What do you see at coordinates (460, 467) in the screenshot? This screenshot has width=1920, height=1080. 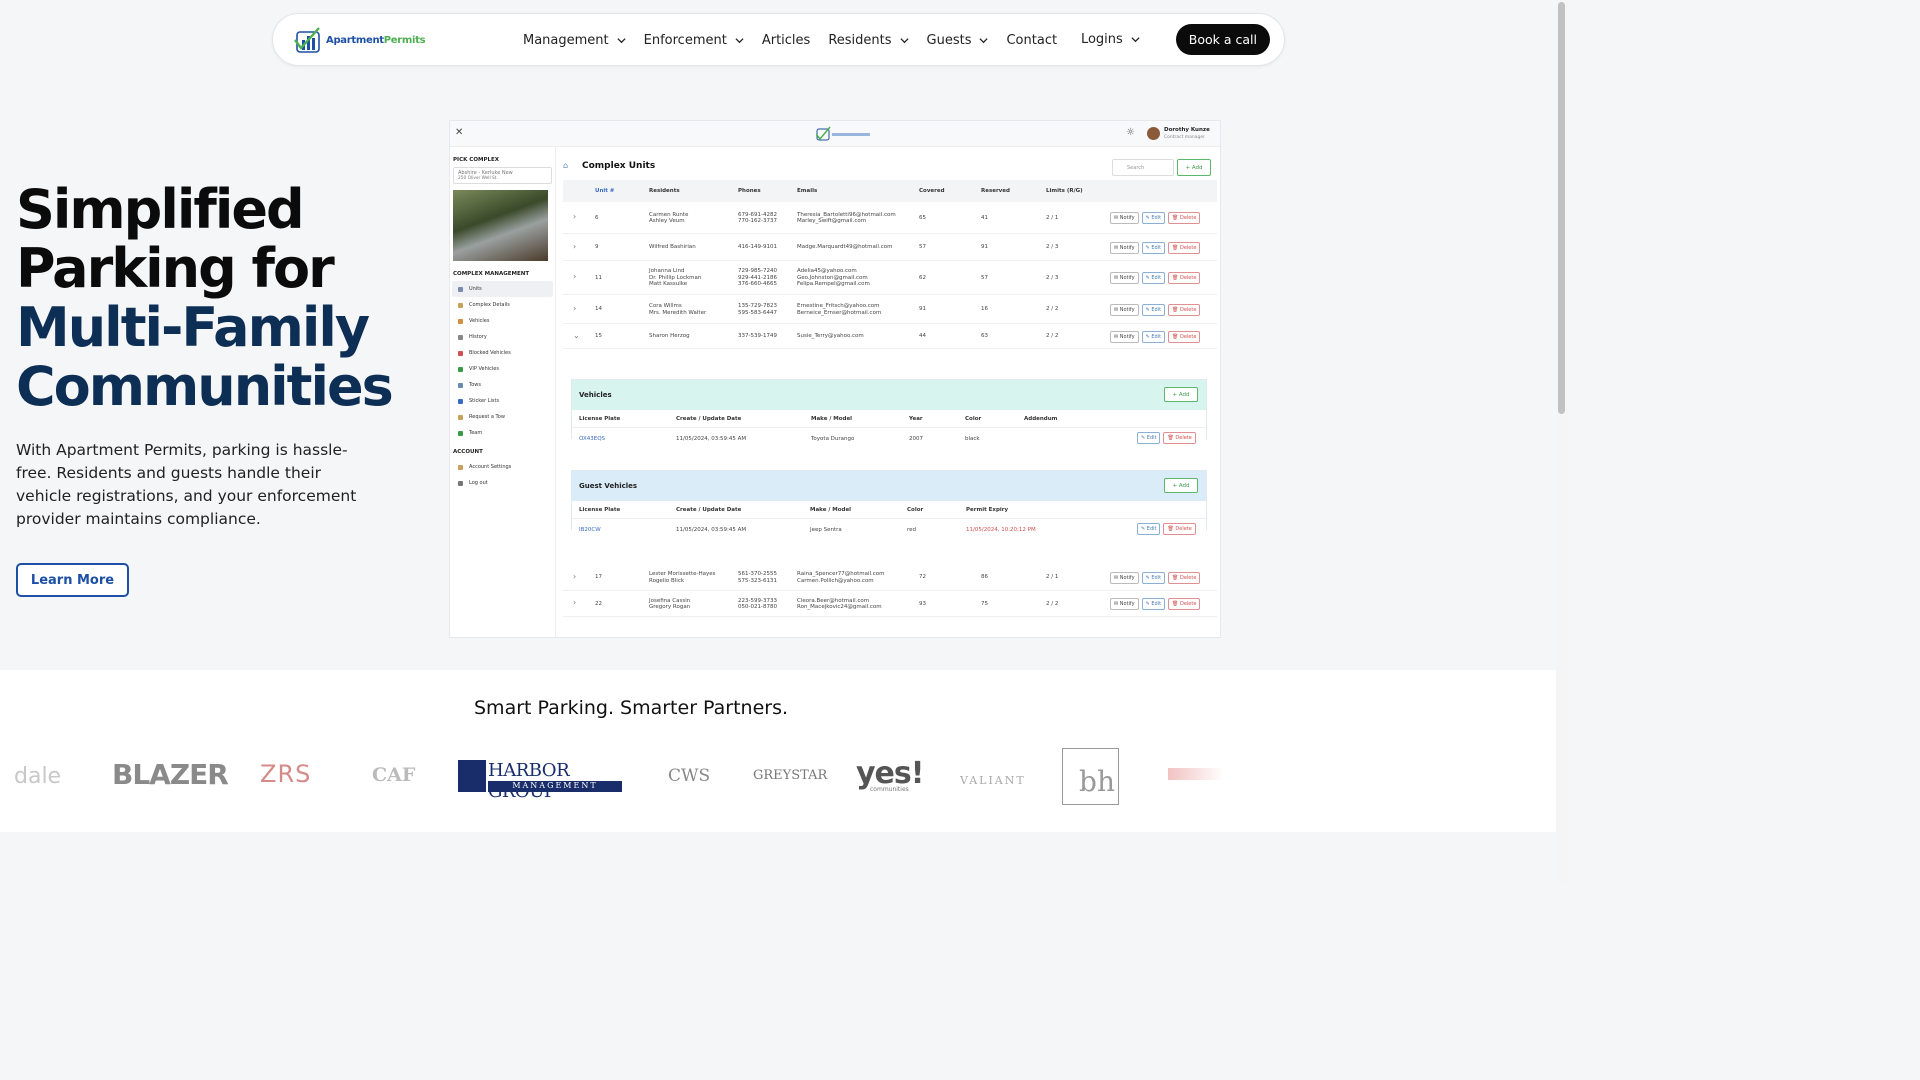 I see `account-item-icon` at bounding box center [460, 467].